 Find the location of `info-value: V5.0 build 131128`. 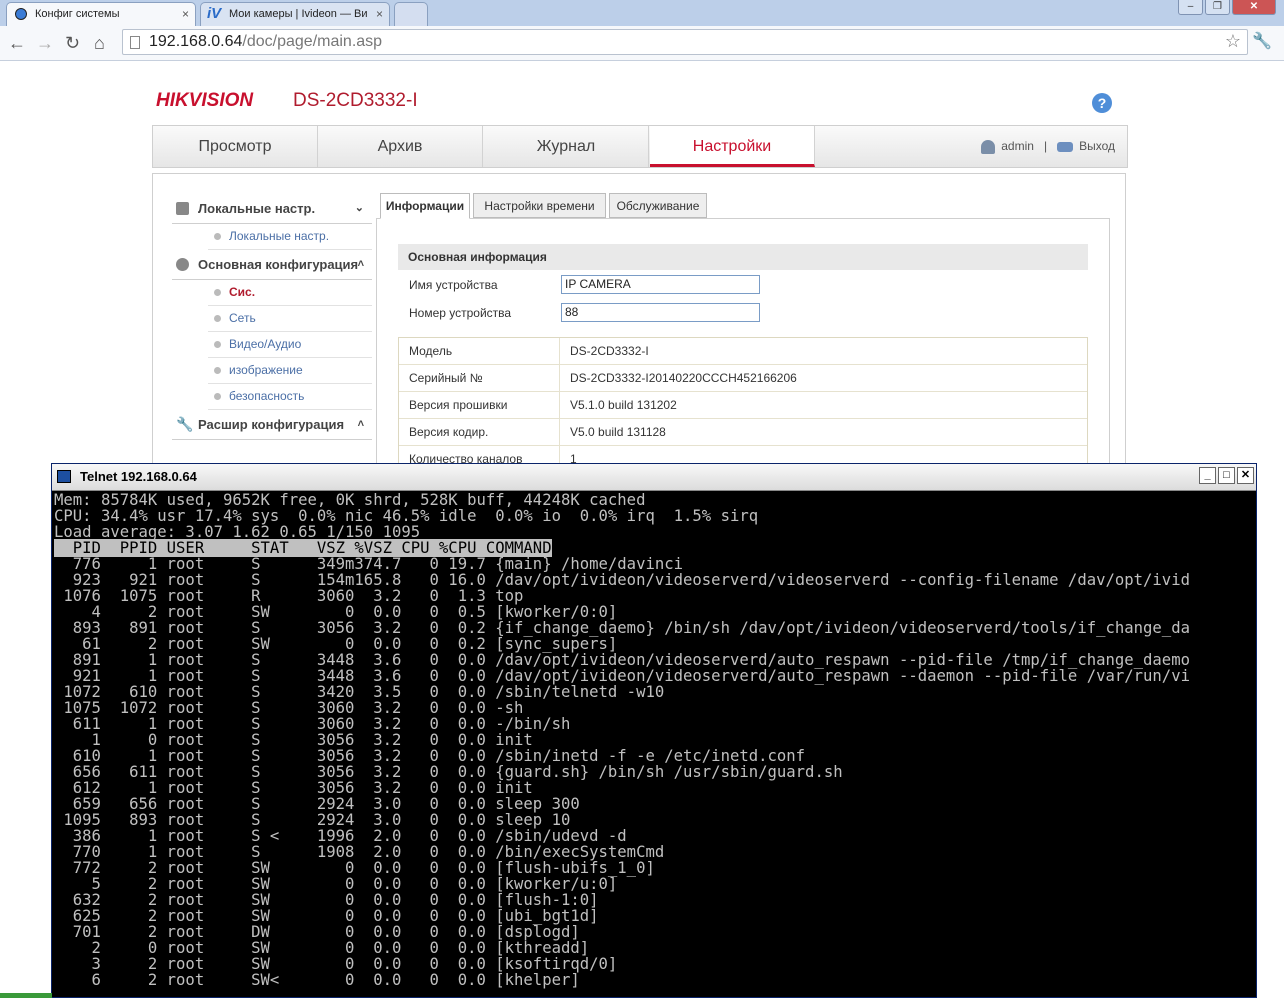

info-value: V5.0 build 131128 is located at coordinates (618, 432).